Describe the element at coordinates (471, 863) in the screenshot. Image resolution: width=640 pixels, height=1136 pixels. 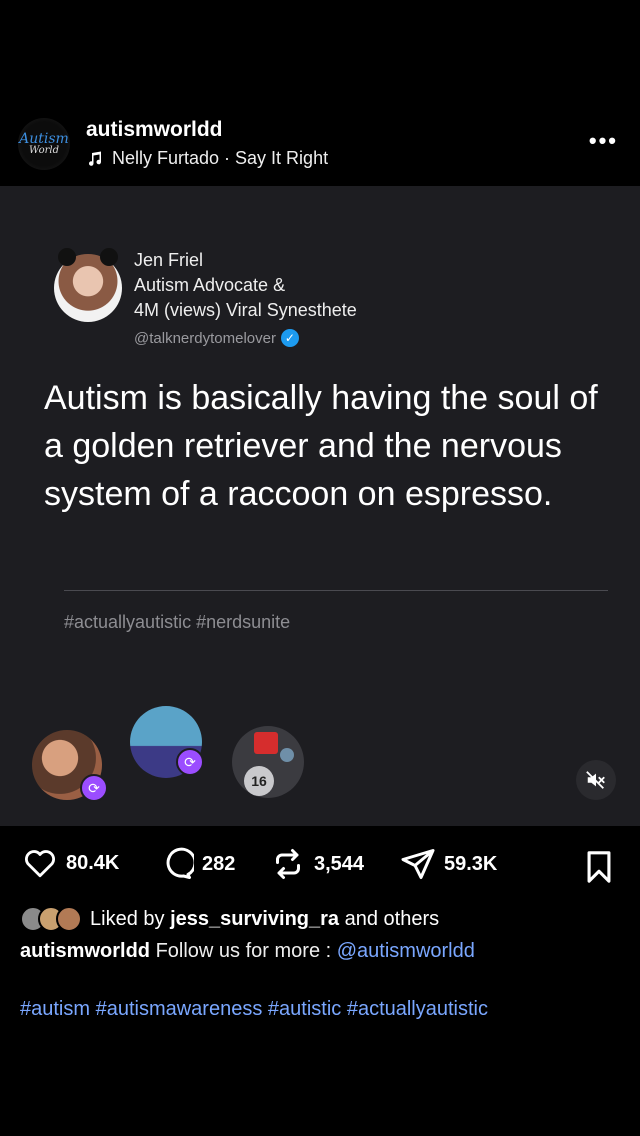
I see `share-count: 59.3K` at that location.